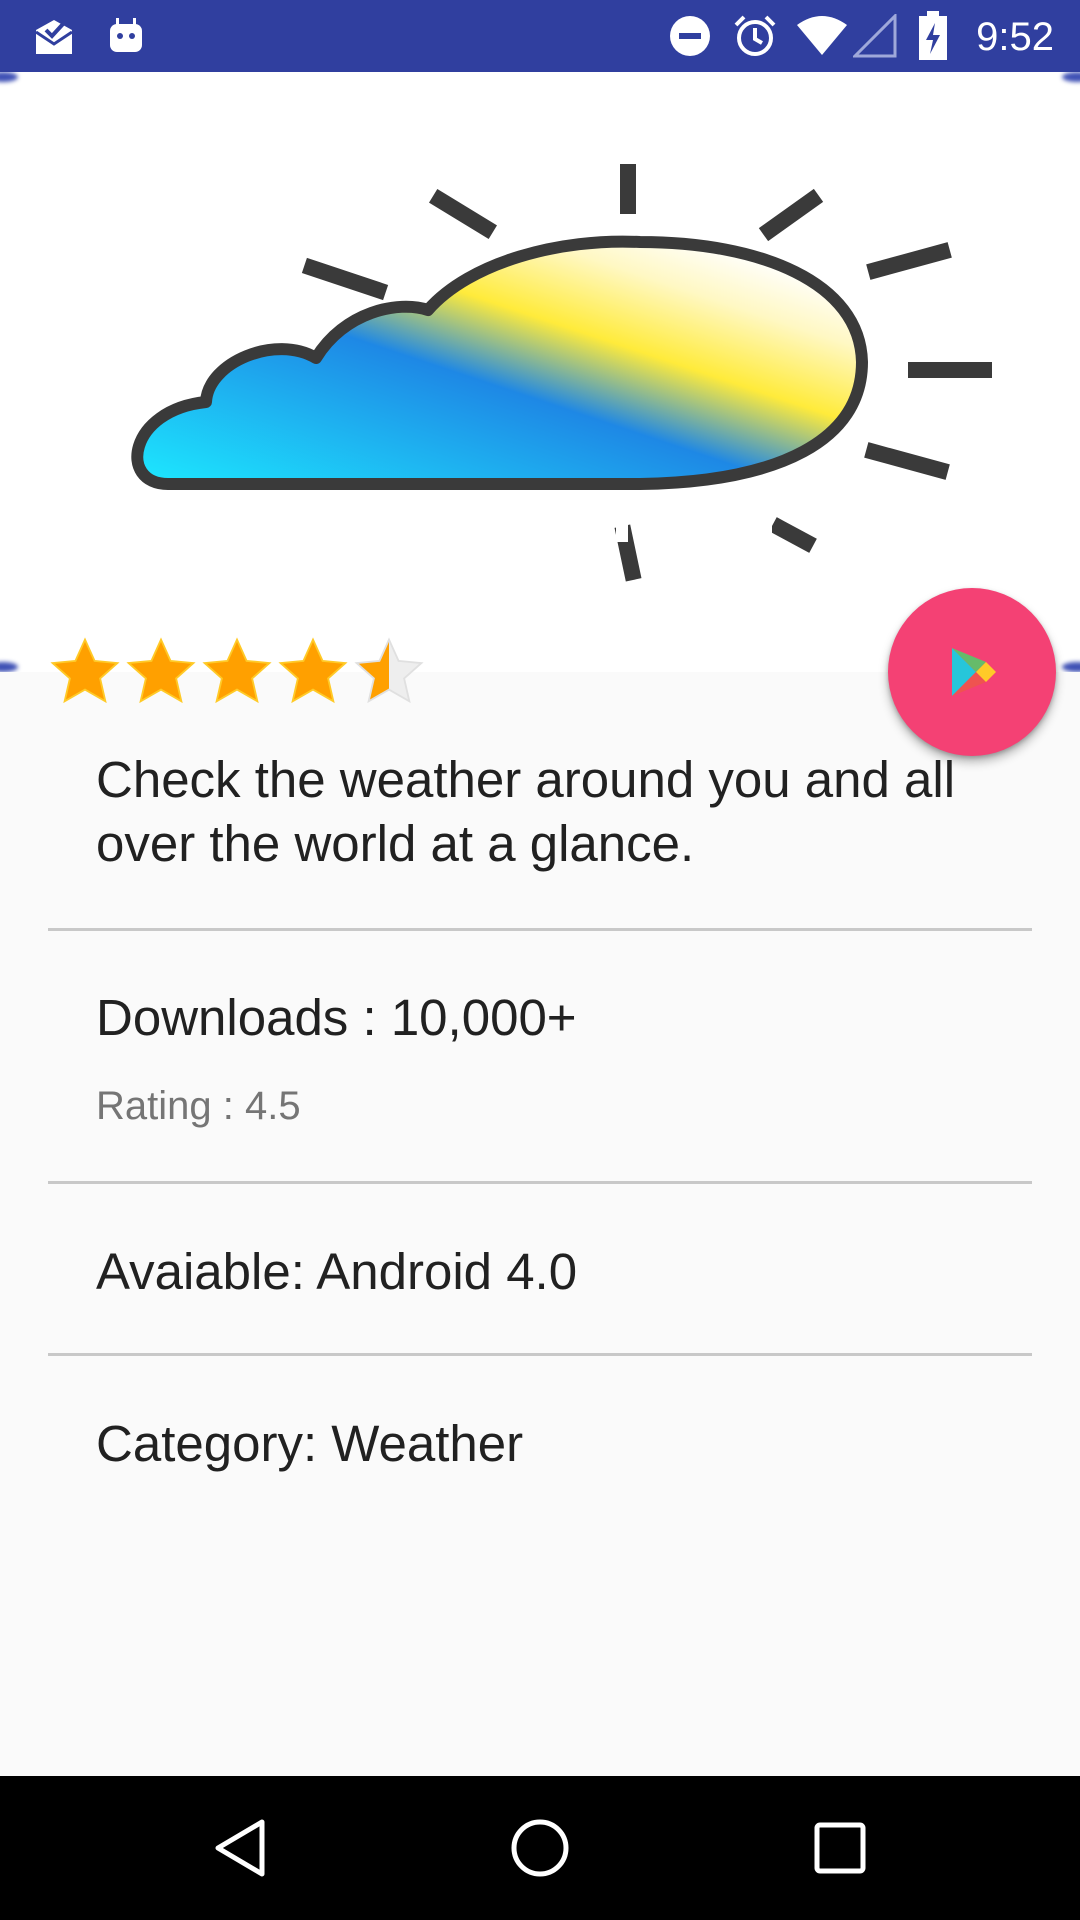  What do you see at coordinates (755, 36) in the screenshot?
I see `alarm-icon` at bounding box center [755, 36].